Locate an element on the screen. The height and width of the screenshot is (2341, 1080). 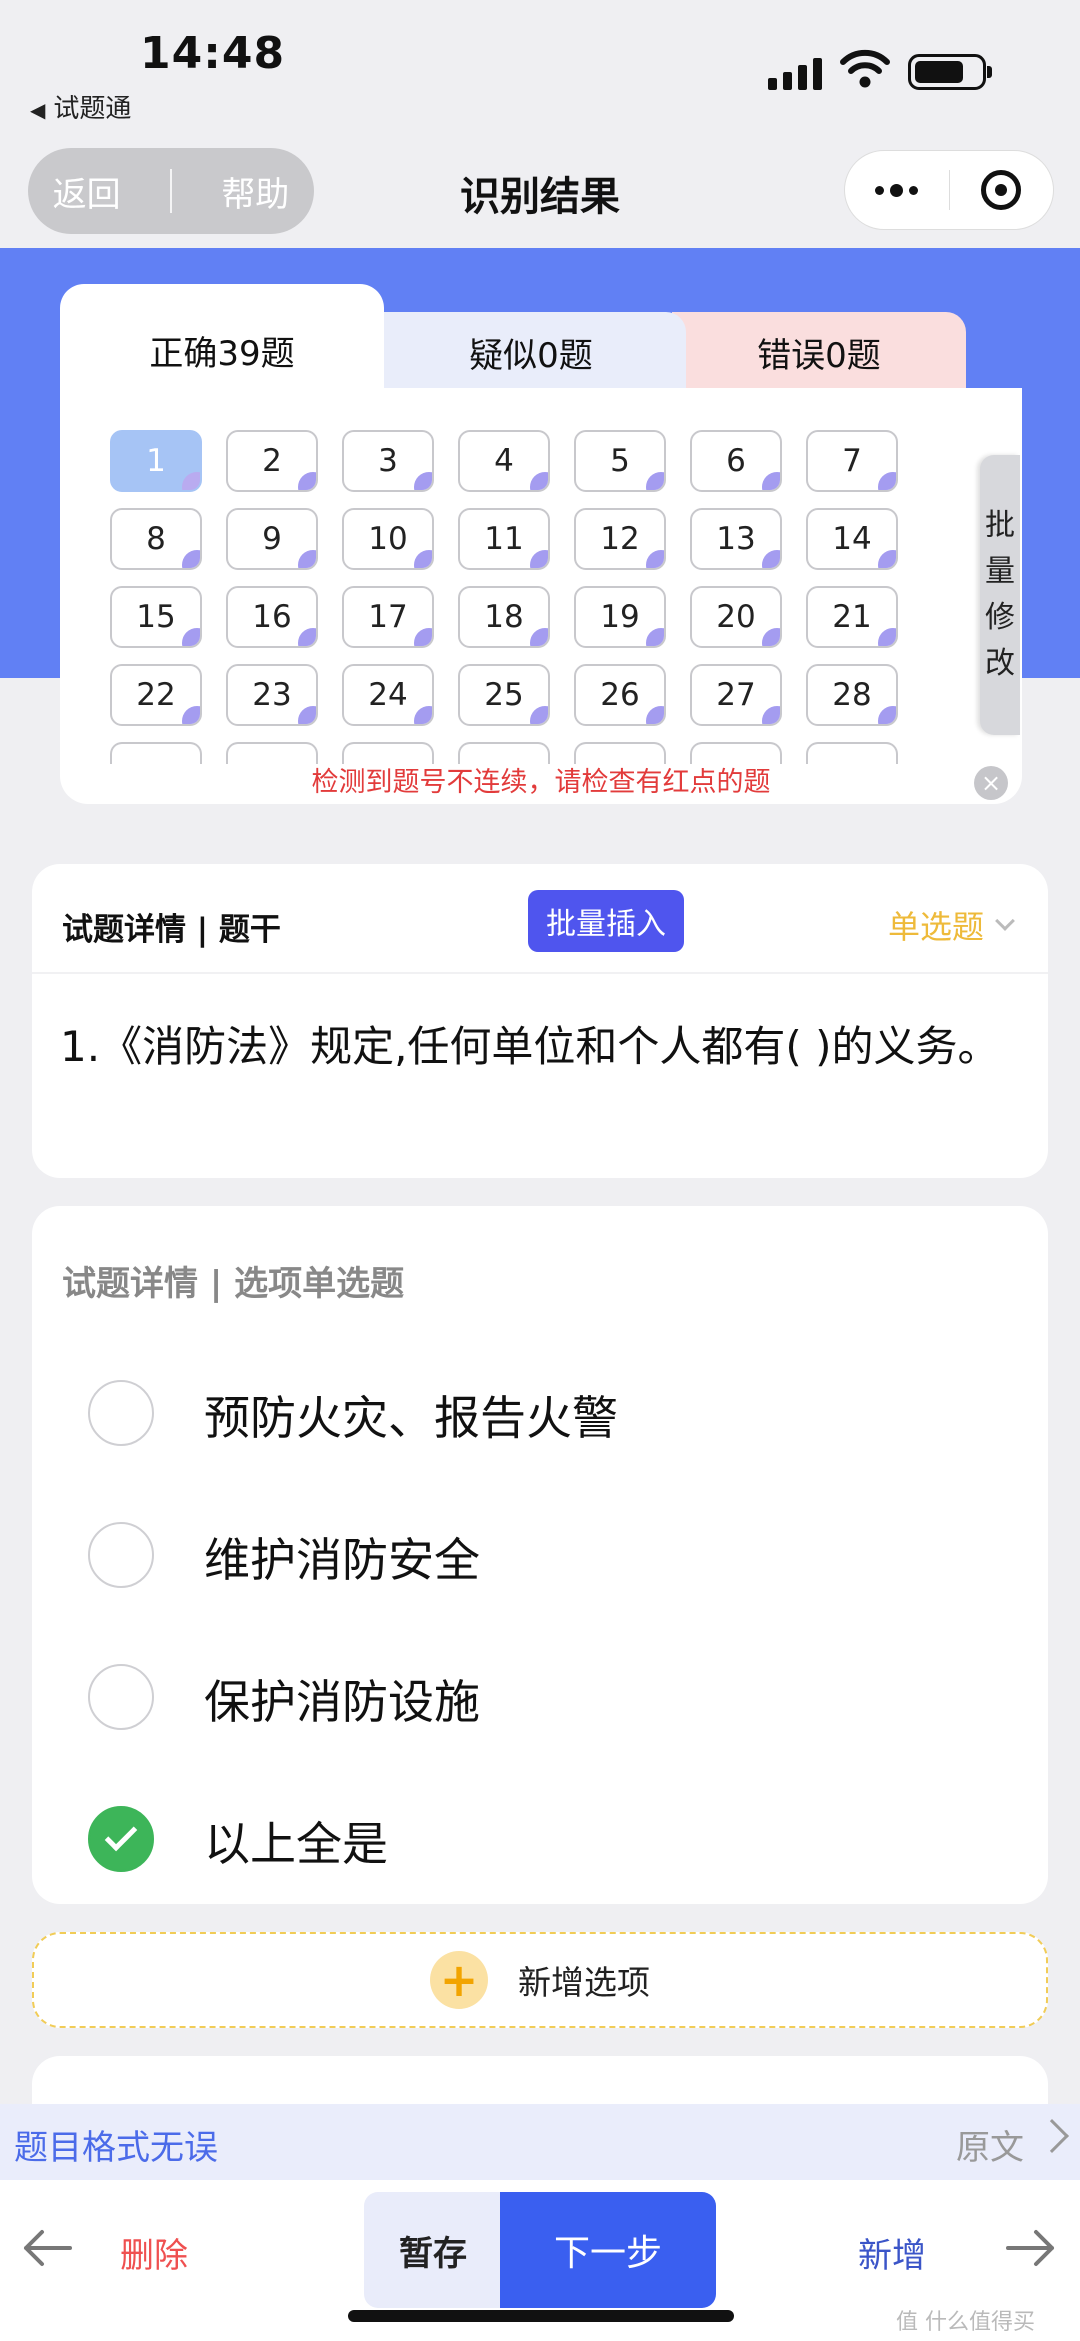
question-number-cell: 19 is located at coordinates (620, 617).